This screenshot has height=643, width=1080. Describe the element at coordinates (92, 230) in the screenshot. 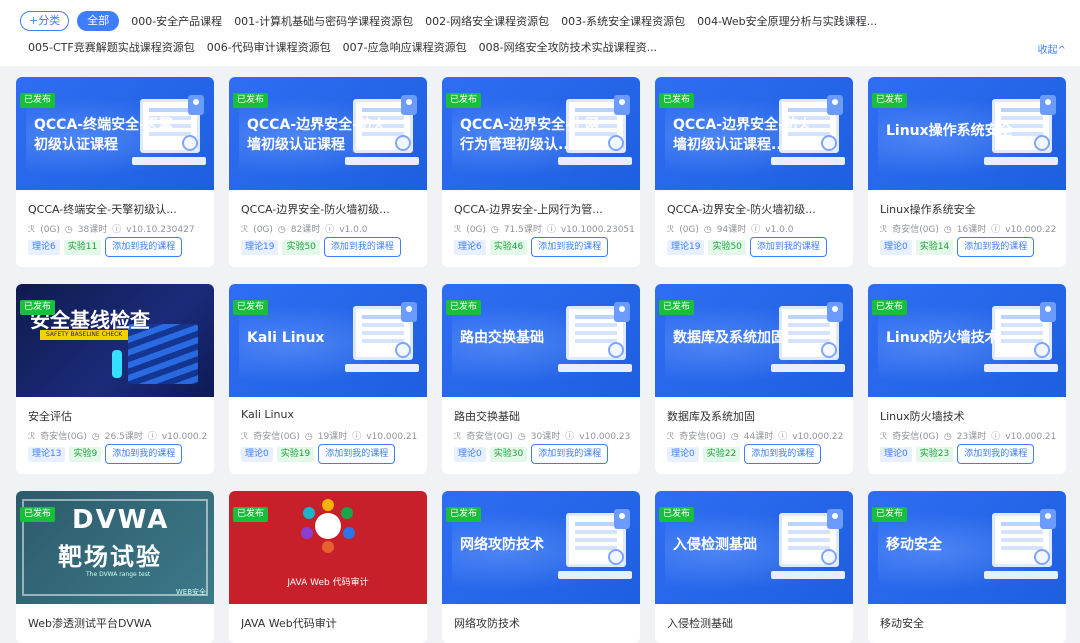

I see `course-hours: 38课时` at that location.